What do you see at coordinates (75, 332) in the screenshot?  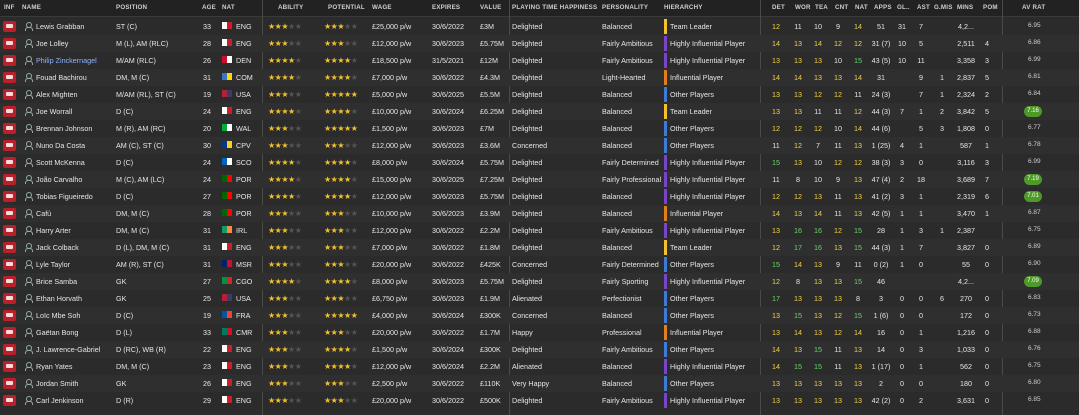 I see `player-name: Gaëtan Bong` at bounding box center [75, 332].